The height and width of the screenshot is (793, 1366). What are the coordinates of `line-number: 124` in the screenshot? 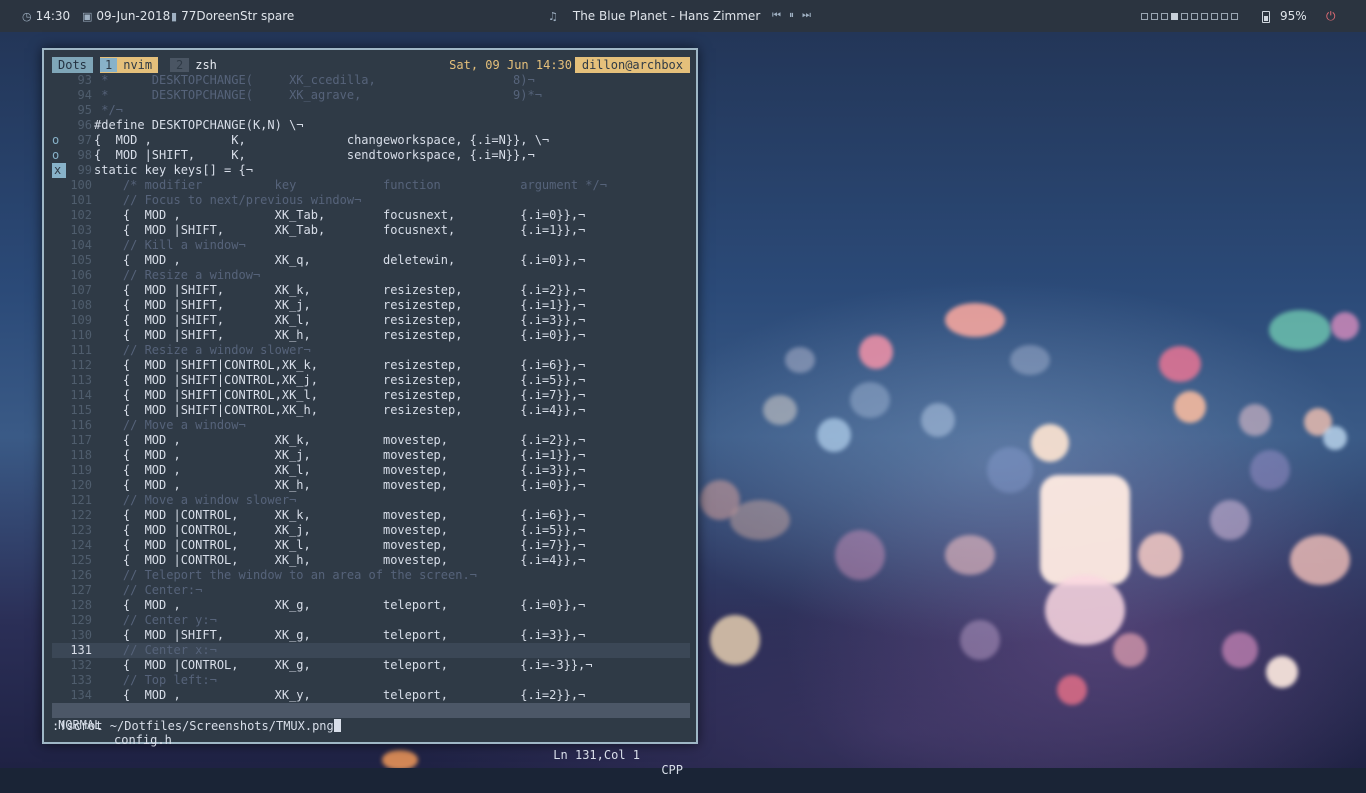 It's located at (81, 545).